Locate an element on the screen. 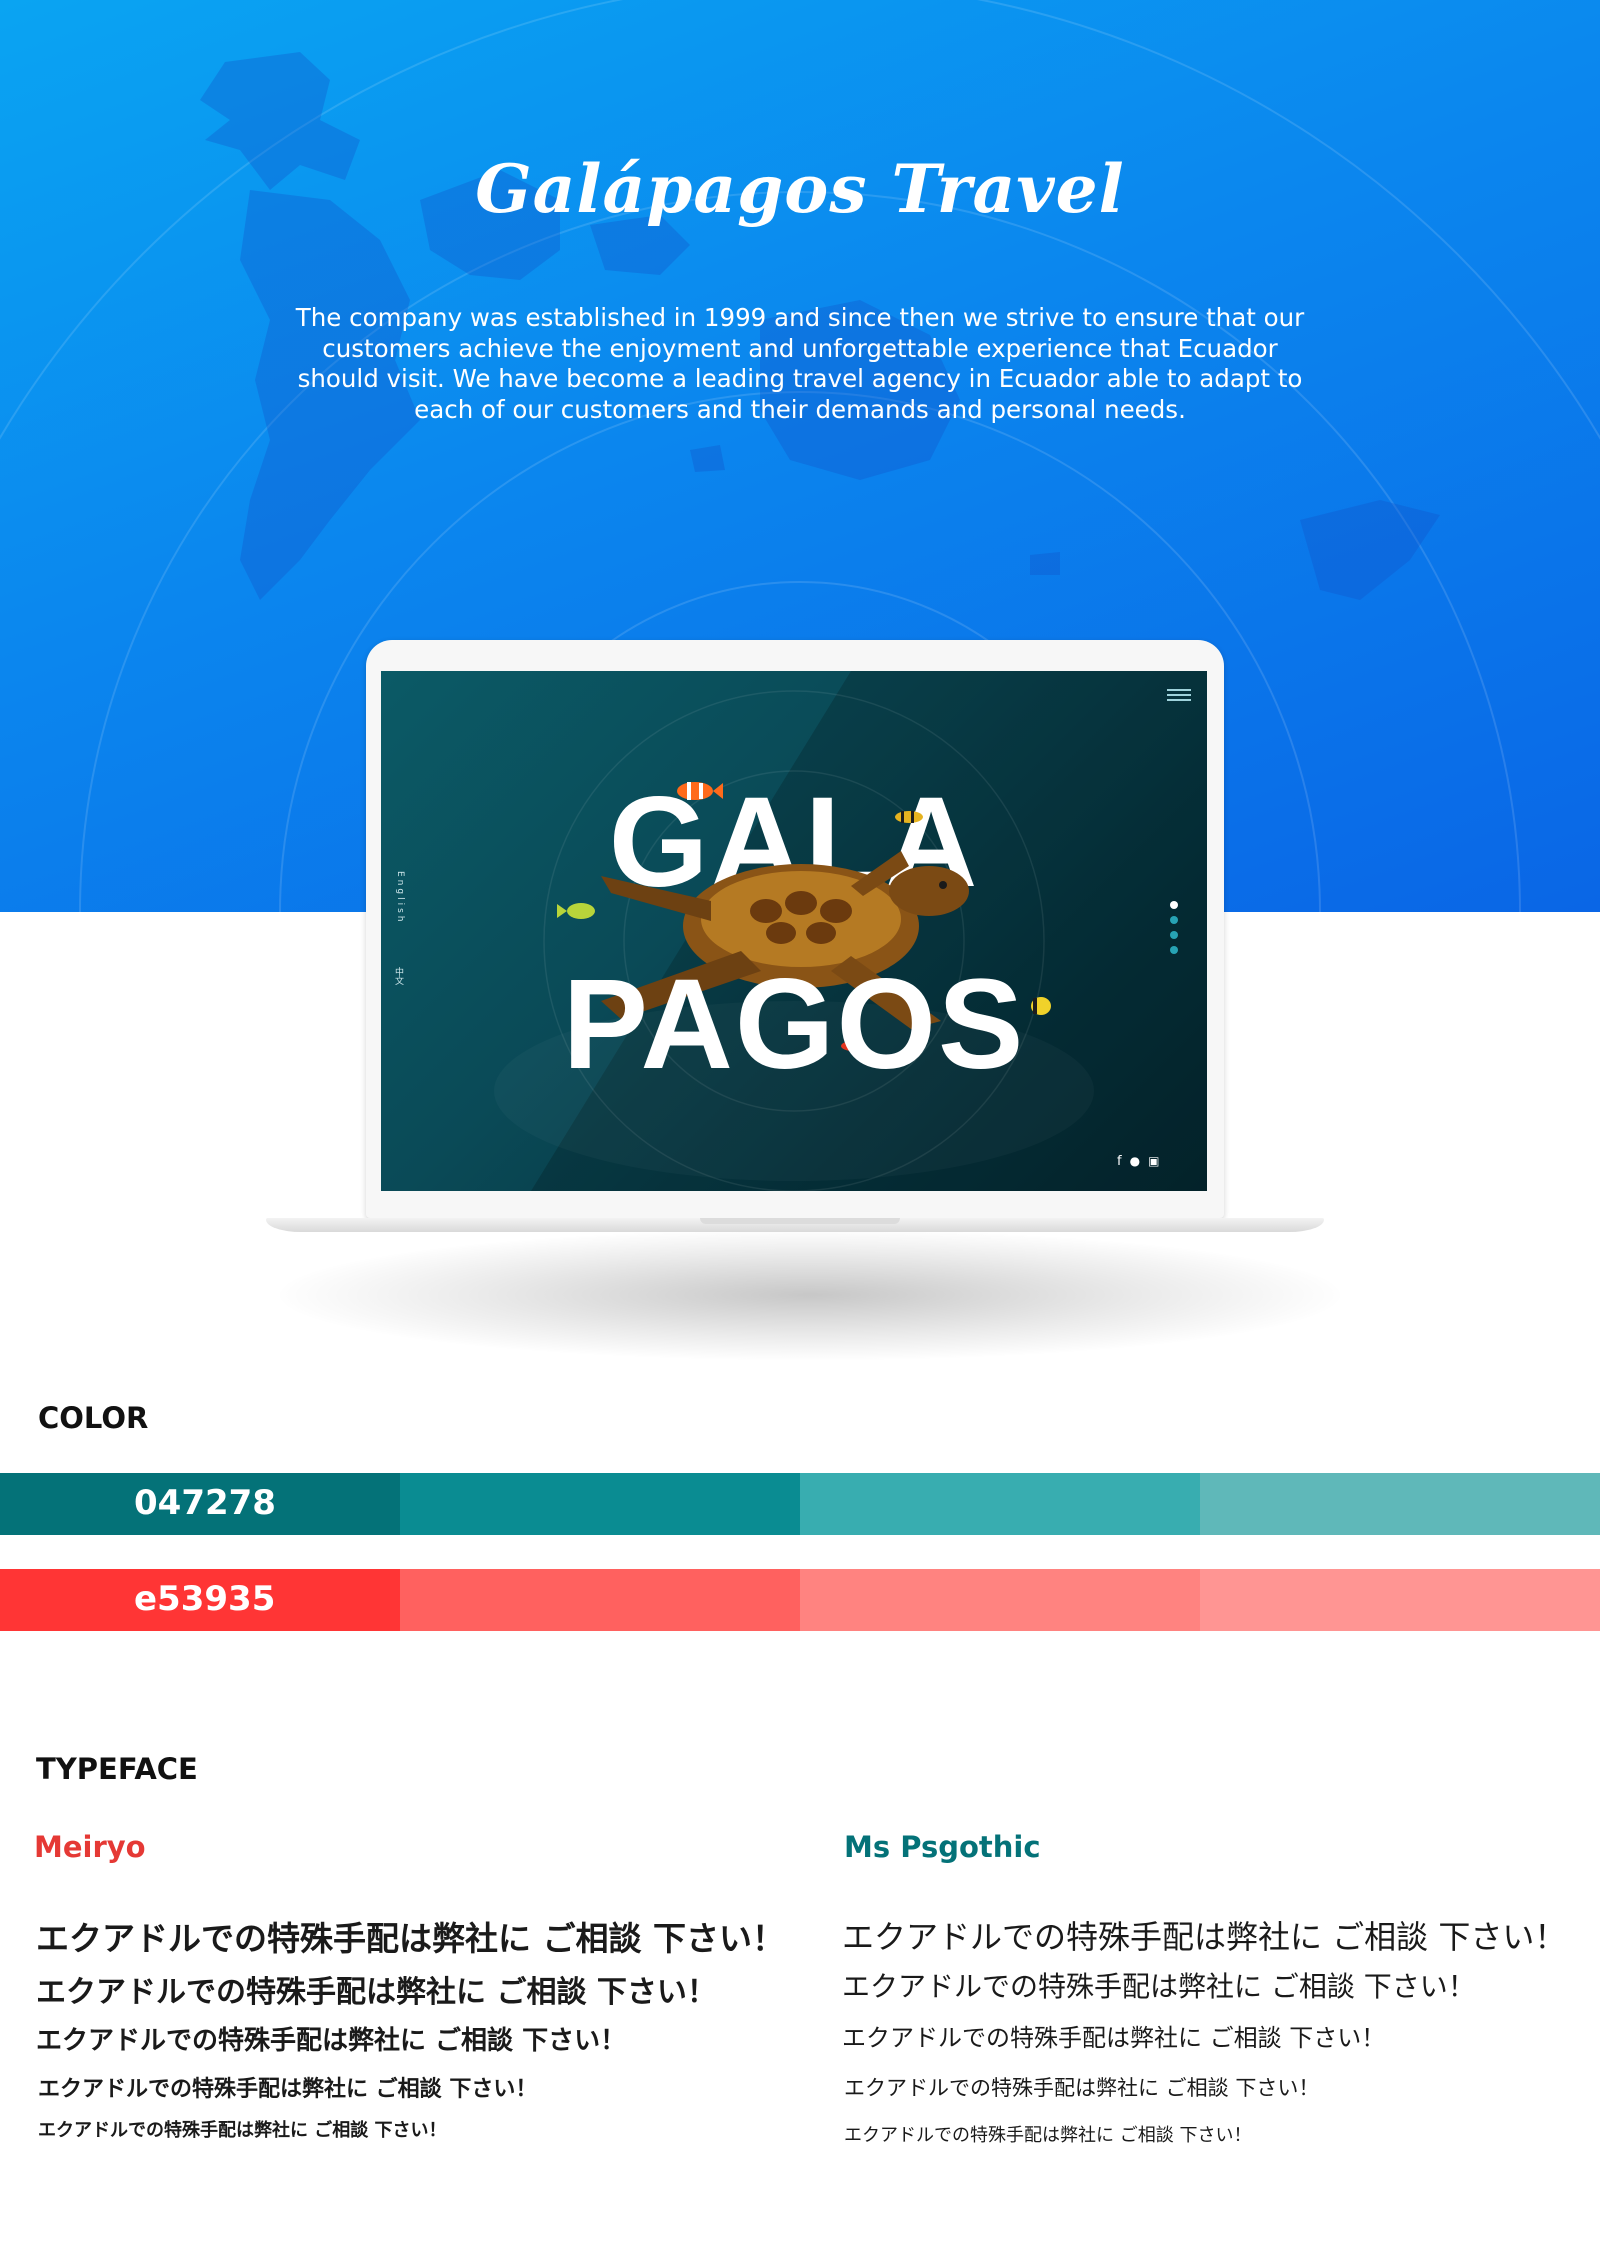  slide-pagination is located at coordinates (1175, 931).